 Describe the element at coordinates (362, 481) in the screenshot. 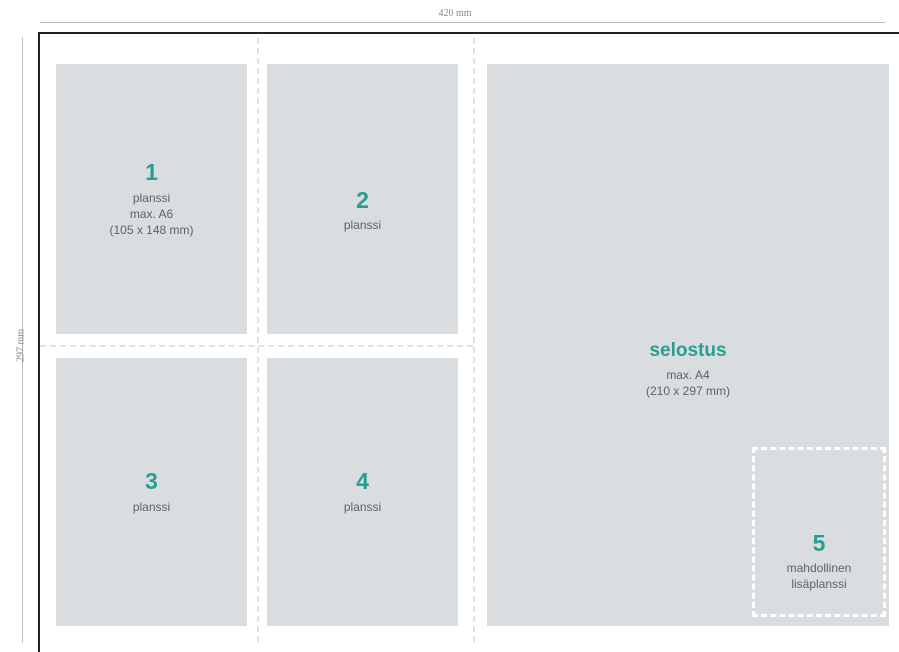

I see `panel-number: 4` at that location.